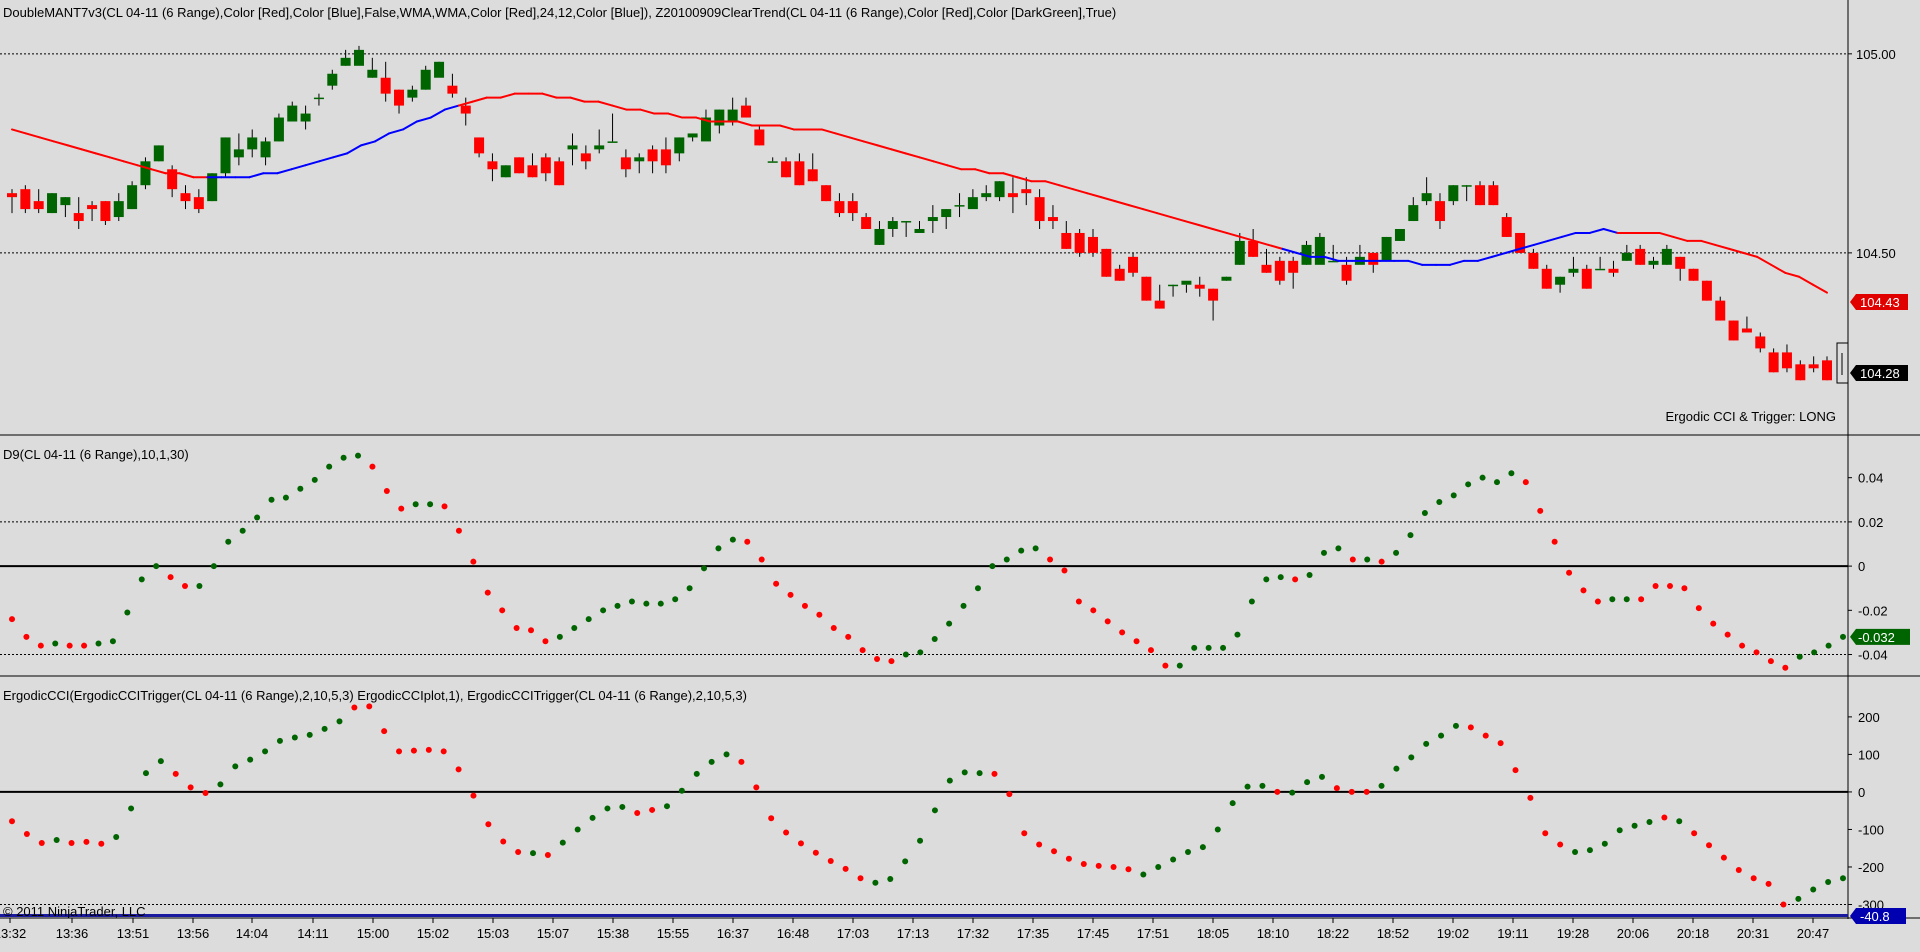 Image resolution: width=1920 pixels, height=952 pixels. What do you see at coordinates (1880, 636) in the screenshot?
I see `d9-value-marker: -0.032` at bounding box center [1880, 636].